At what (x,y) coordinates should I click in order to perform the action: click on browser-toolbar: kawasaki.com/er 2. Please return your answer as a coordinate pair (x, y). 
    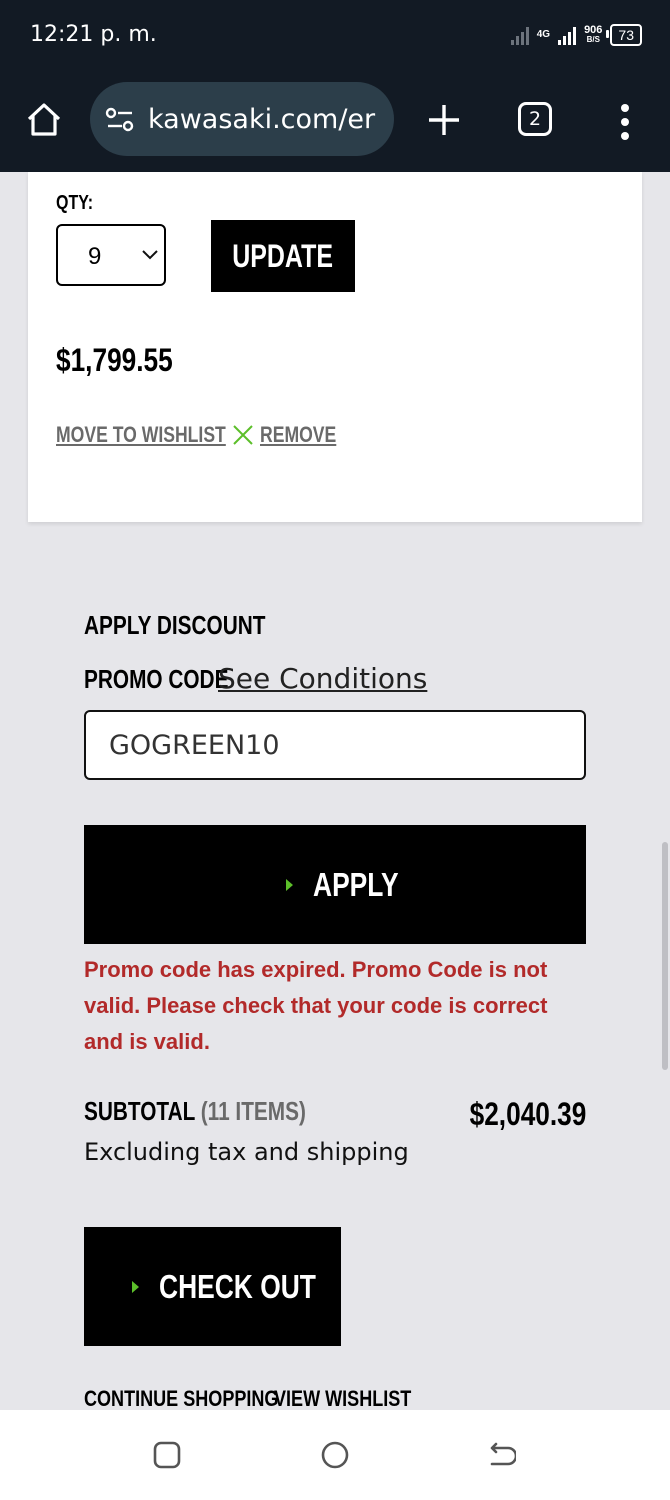
    Looking at the image, I should click on (335, 121).